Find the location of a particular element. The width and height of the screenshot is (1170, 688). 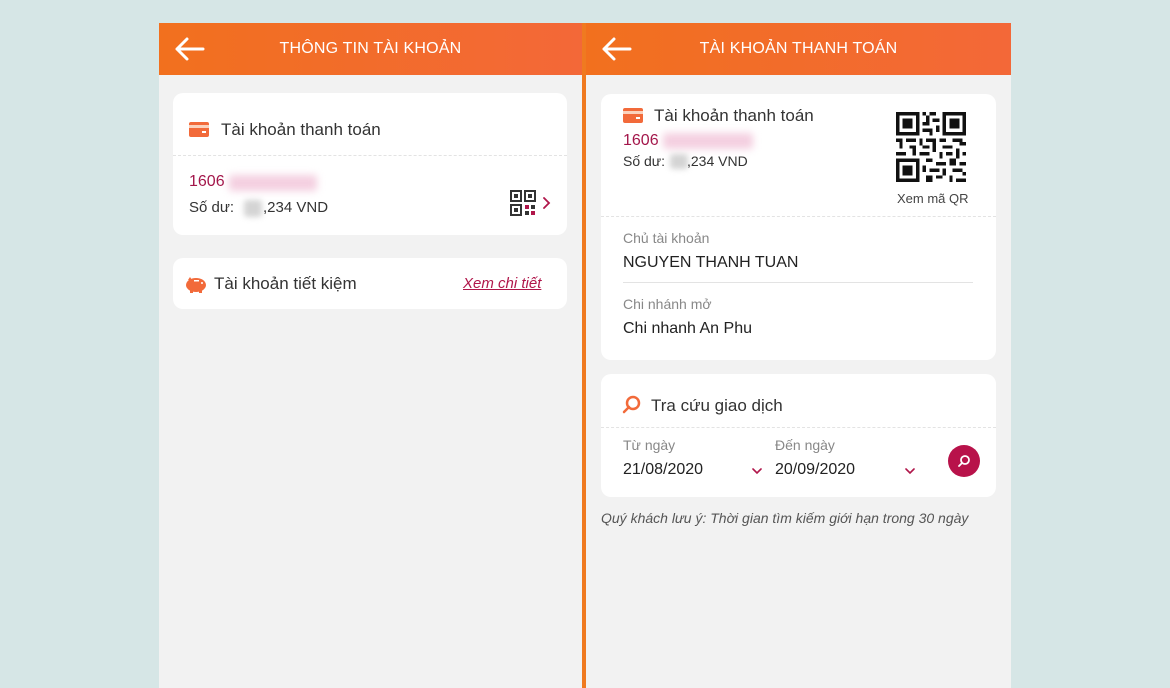

right-top-bar: TÀI KHOẢN THANH TOÁN is located at coordinates (798, 49).